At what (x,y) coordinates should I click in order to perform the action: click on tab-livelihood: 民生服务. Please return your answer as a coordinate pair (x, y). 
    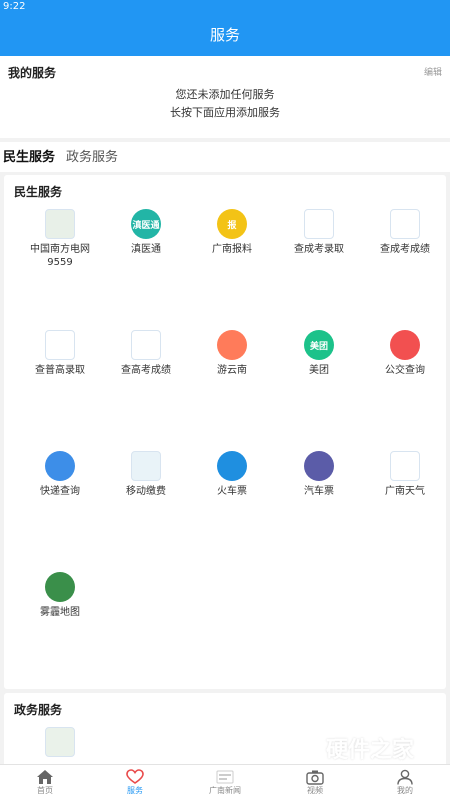
    Looking at the image, I should click on (29, 155).